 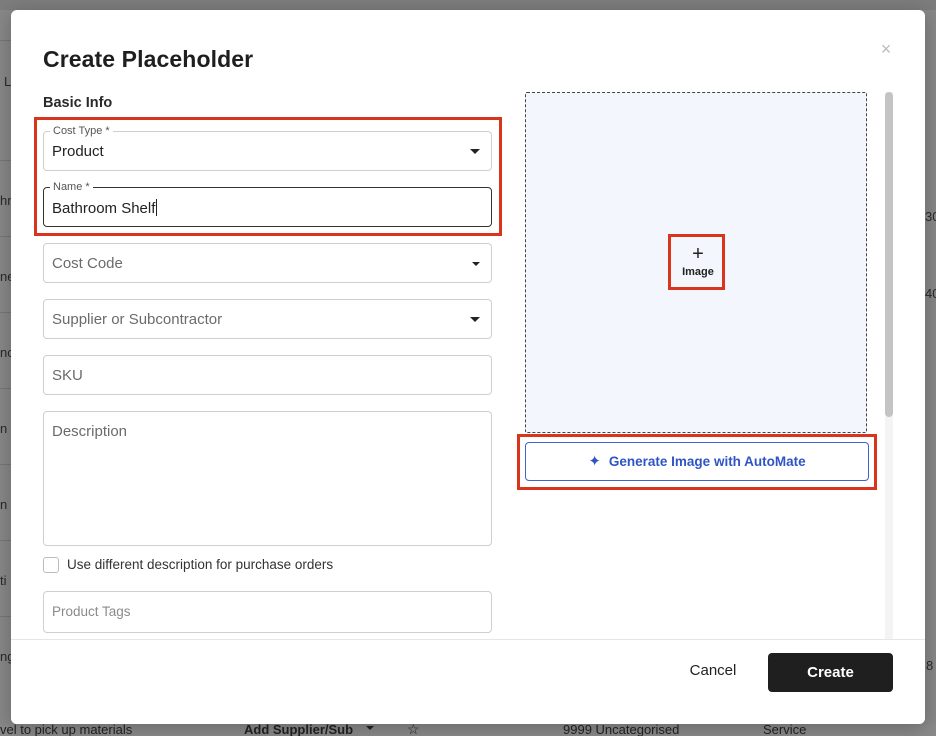 What do you see at coordinates (90, 431) in the screenshot?
I see `description-placeholder: Description` at bounding box center [90, 431].